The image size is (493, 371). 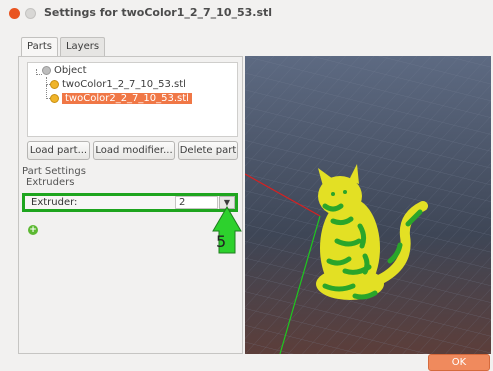 I want to click on tab-layers: Layers, so click(x=82, y=47).